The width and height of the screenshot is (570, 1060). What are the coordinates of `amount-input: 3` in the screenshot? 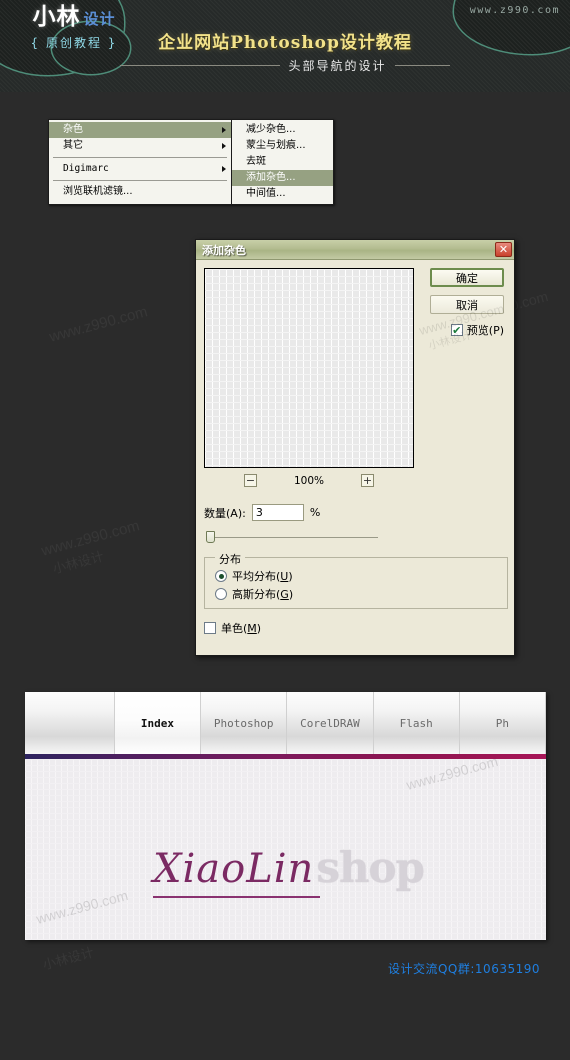 It's located at (277, 512).